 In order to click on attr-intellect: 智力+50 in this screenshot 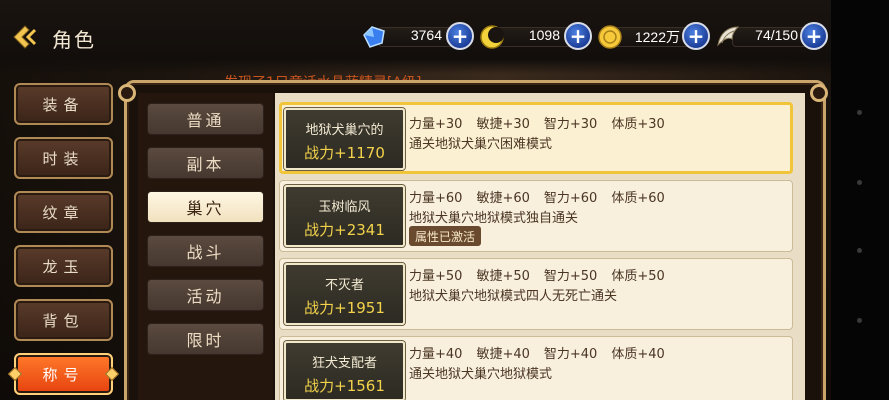, I will do `click(570, 276)`.